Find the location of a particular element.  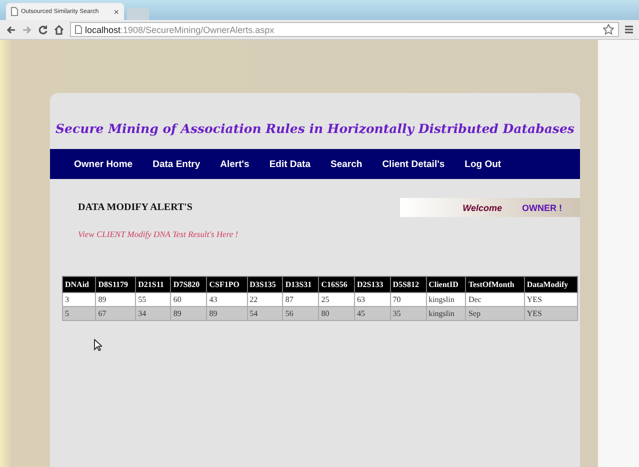

nav-link: Log Out is located at coordinates (483, 164).